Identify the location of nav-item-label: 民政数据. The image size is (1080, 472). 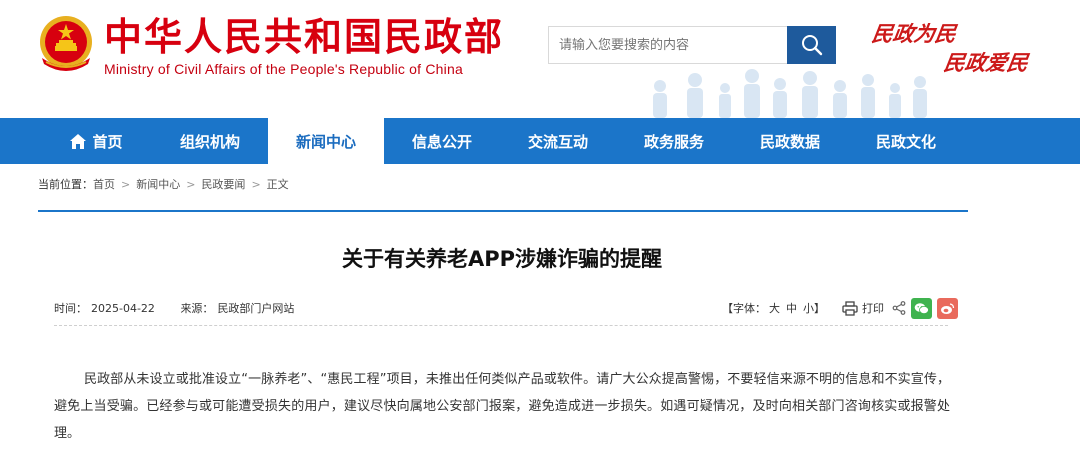
(789, 141).